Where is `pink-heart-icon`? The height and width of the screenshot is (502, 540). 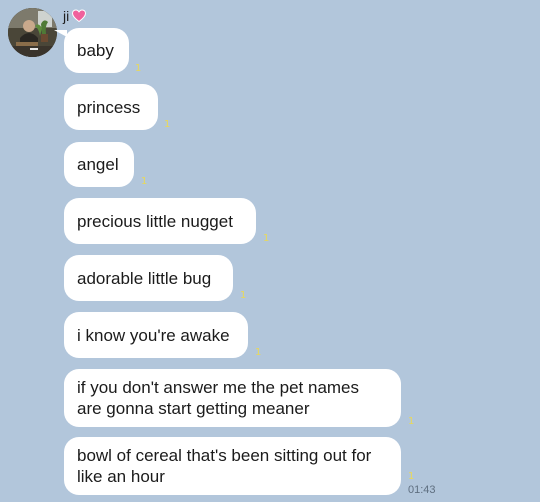 pink-heart-icon is located at coordinates (79, 16).